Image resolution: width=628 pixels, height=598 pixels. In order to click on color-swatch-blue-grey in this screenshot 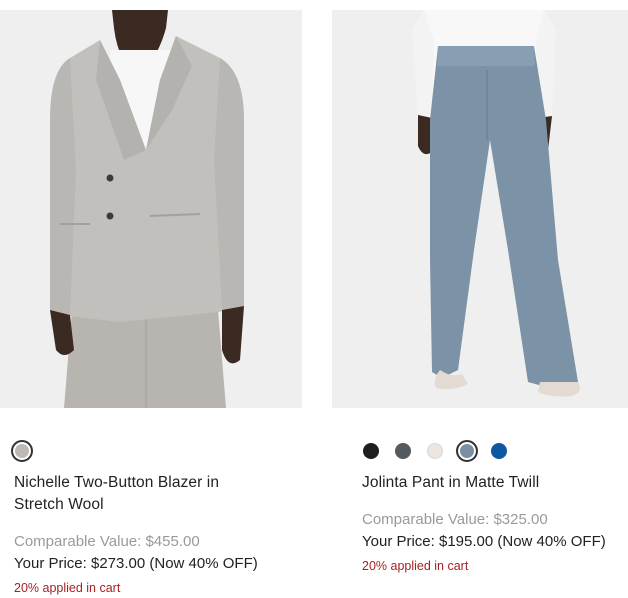, I will do `click(467, 451)`.